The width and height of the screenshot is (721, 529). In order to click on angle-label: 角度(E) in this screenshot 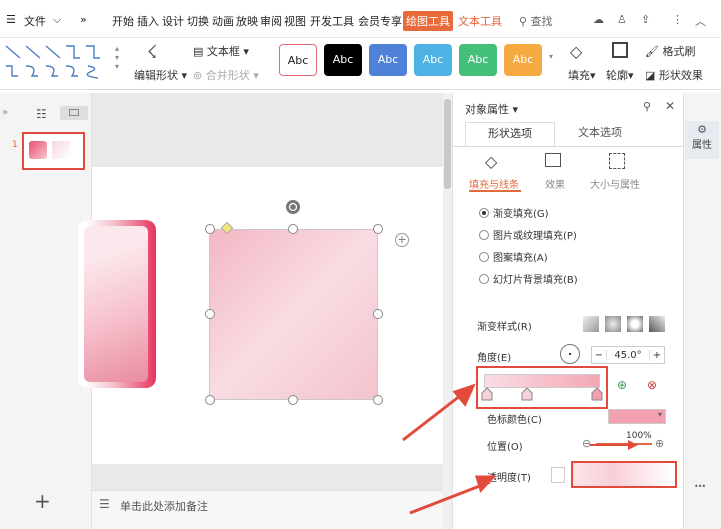, I will do `click(494, 358)`.